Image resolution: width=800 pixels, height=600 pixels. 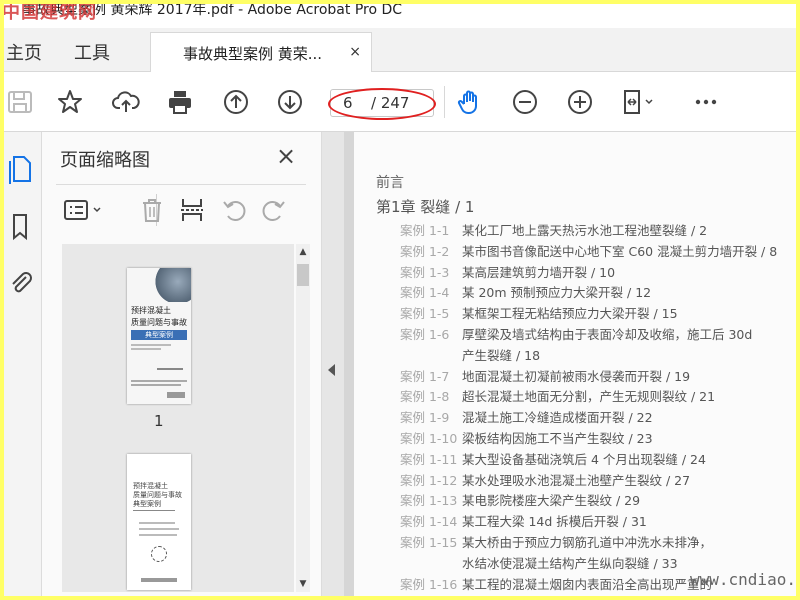 I want to click on thumbnail-scrollbar: ▲ ▼, so click(x=303, y=418).